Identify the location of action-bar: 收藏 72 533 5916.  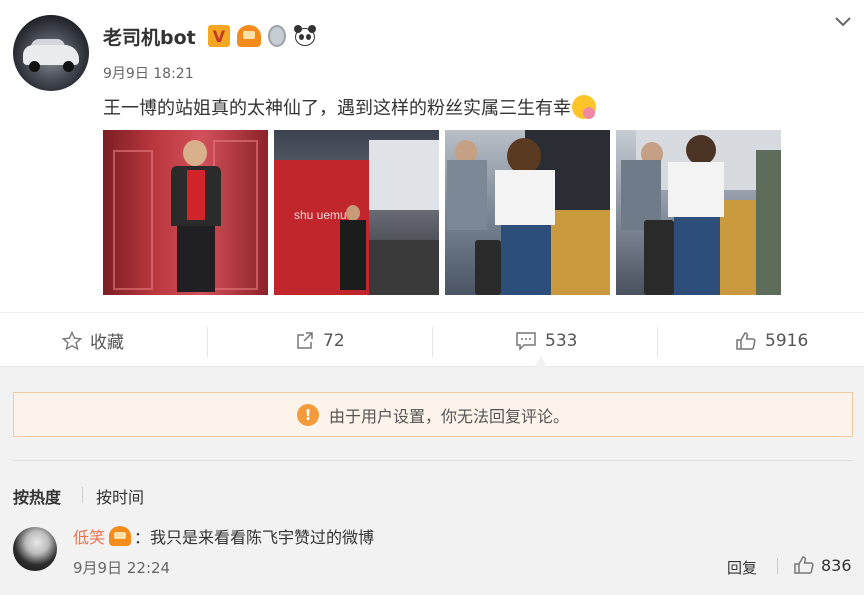
(432, 339).